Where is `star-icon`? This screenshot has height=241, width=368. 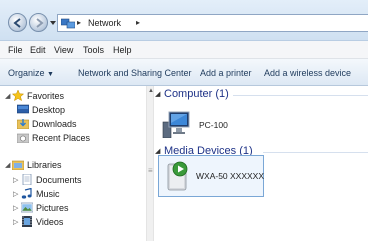 star-icon is located at coordinates (18, 95).